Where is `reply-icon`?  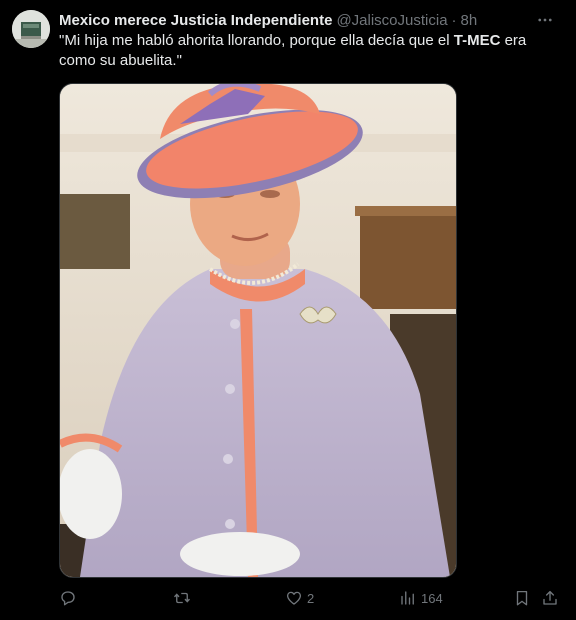 reply-icon is located at coordinates (68, 598).